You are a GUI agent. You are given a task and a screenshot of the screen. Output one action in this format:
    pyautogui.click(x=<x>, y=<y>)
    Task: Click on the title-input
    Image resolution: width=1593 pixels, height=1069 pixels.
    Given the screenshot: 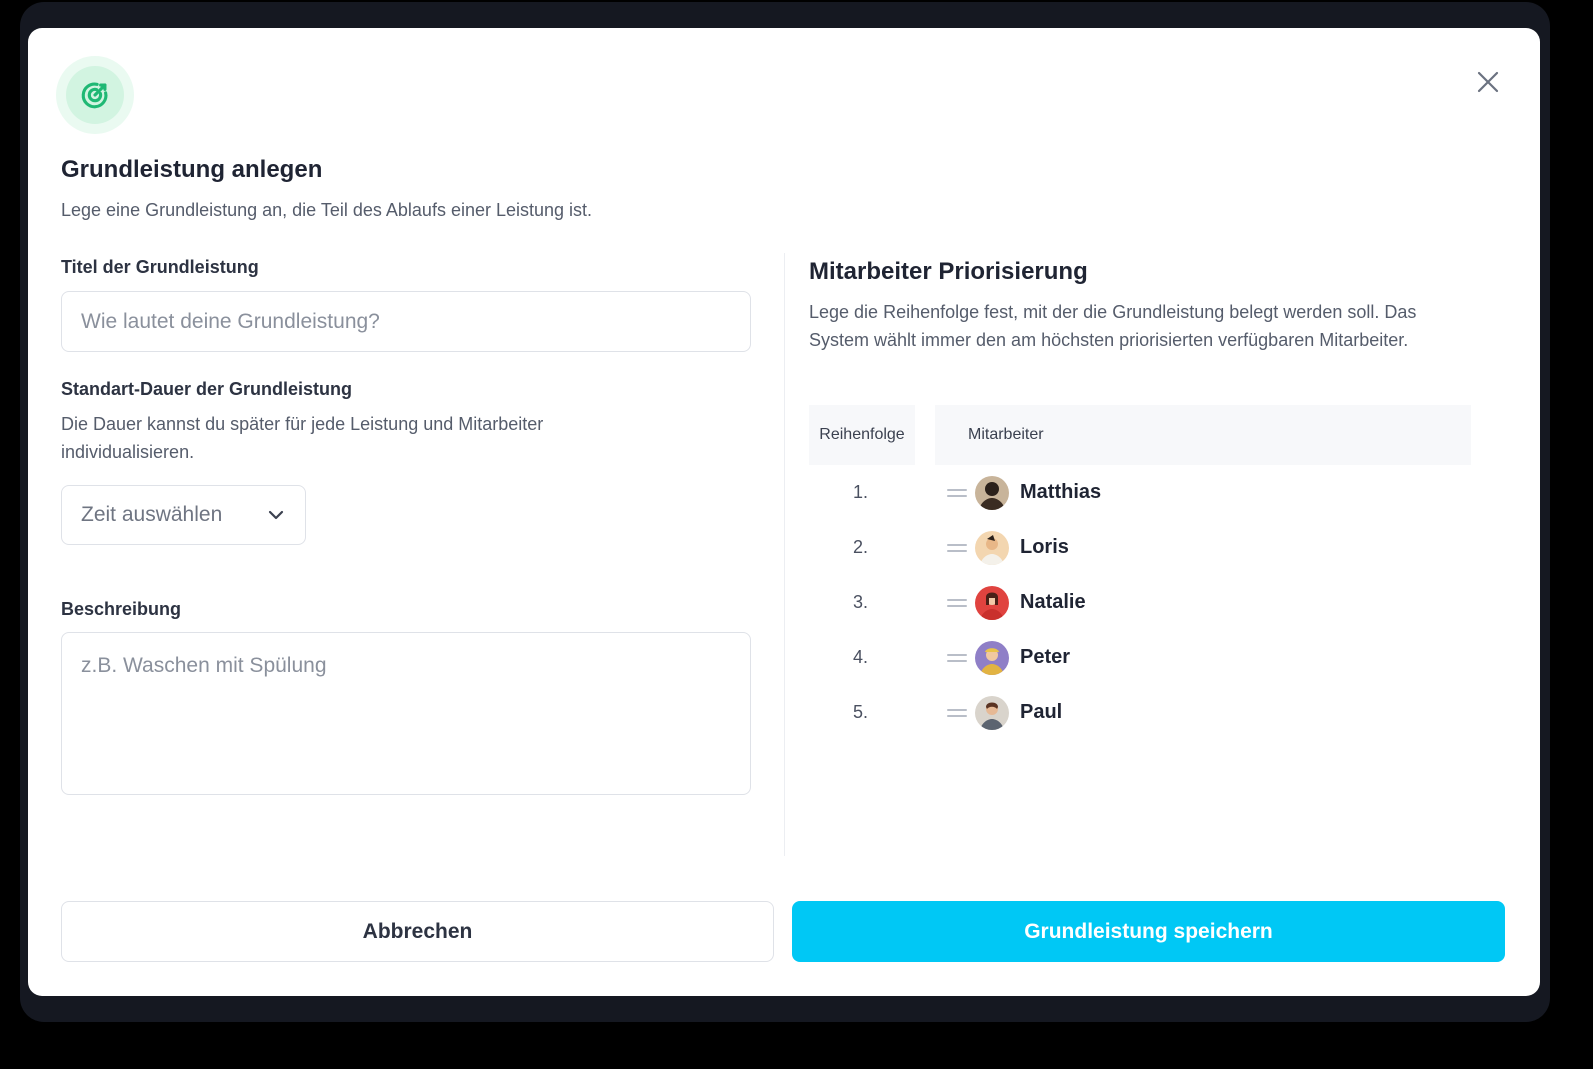 What is the action you would take?
    pyautogui.click(x=406, y=321)
    